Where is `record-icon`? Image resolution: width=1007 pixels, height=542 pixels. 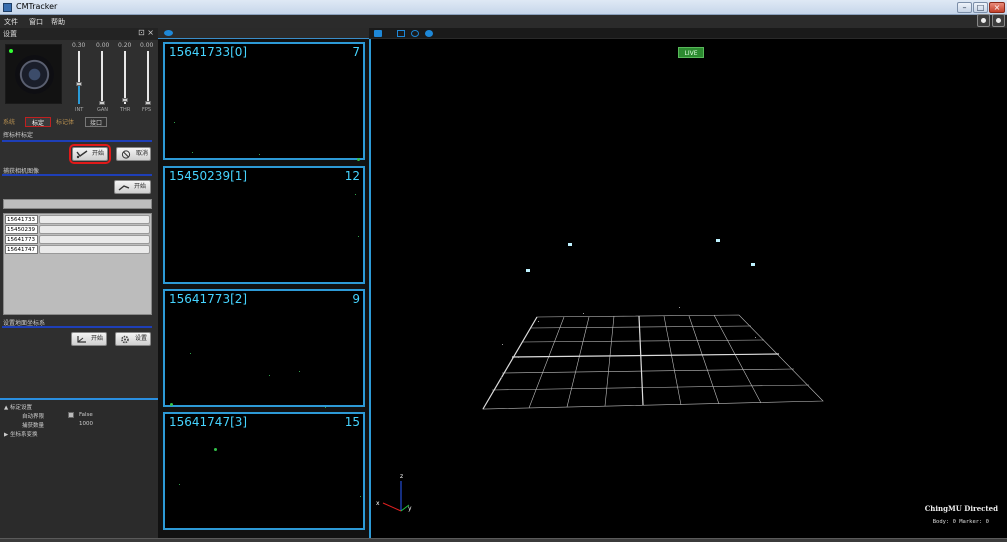
record-icon is located at coordinates (998, 20).